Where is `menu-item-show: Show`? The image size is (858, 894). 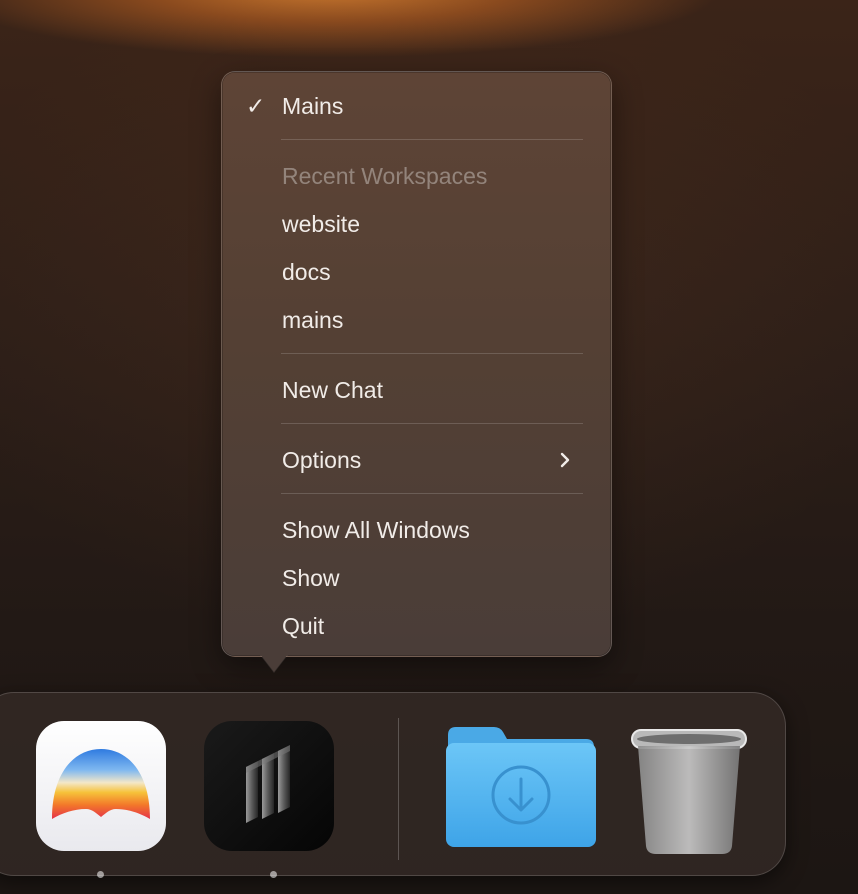
menu-item-show: Show is located at coordinates (311, 578).